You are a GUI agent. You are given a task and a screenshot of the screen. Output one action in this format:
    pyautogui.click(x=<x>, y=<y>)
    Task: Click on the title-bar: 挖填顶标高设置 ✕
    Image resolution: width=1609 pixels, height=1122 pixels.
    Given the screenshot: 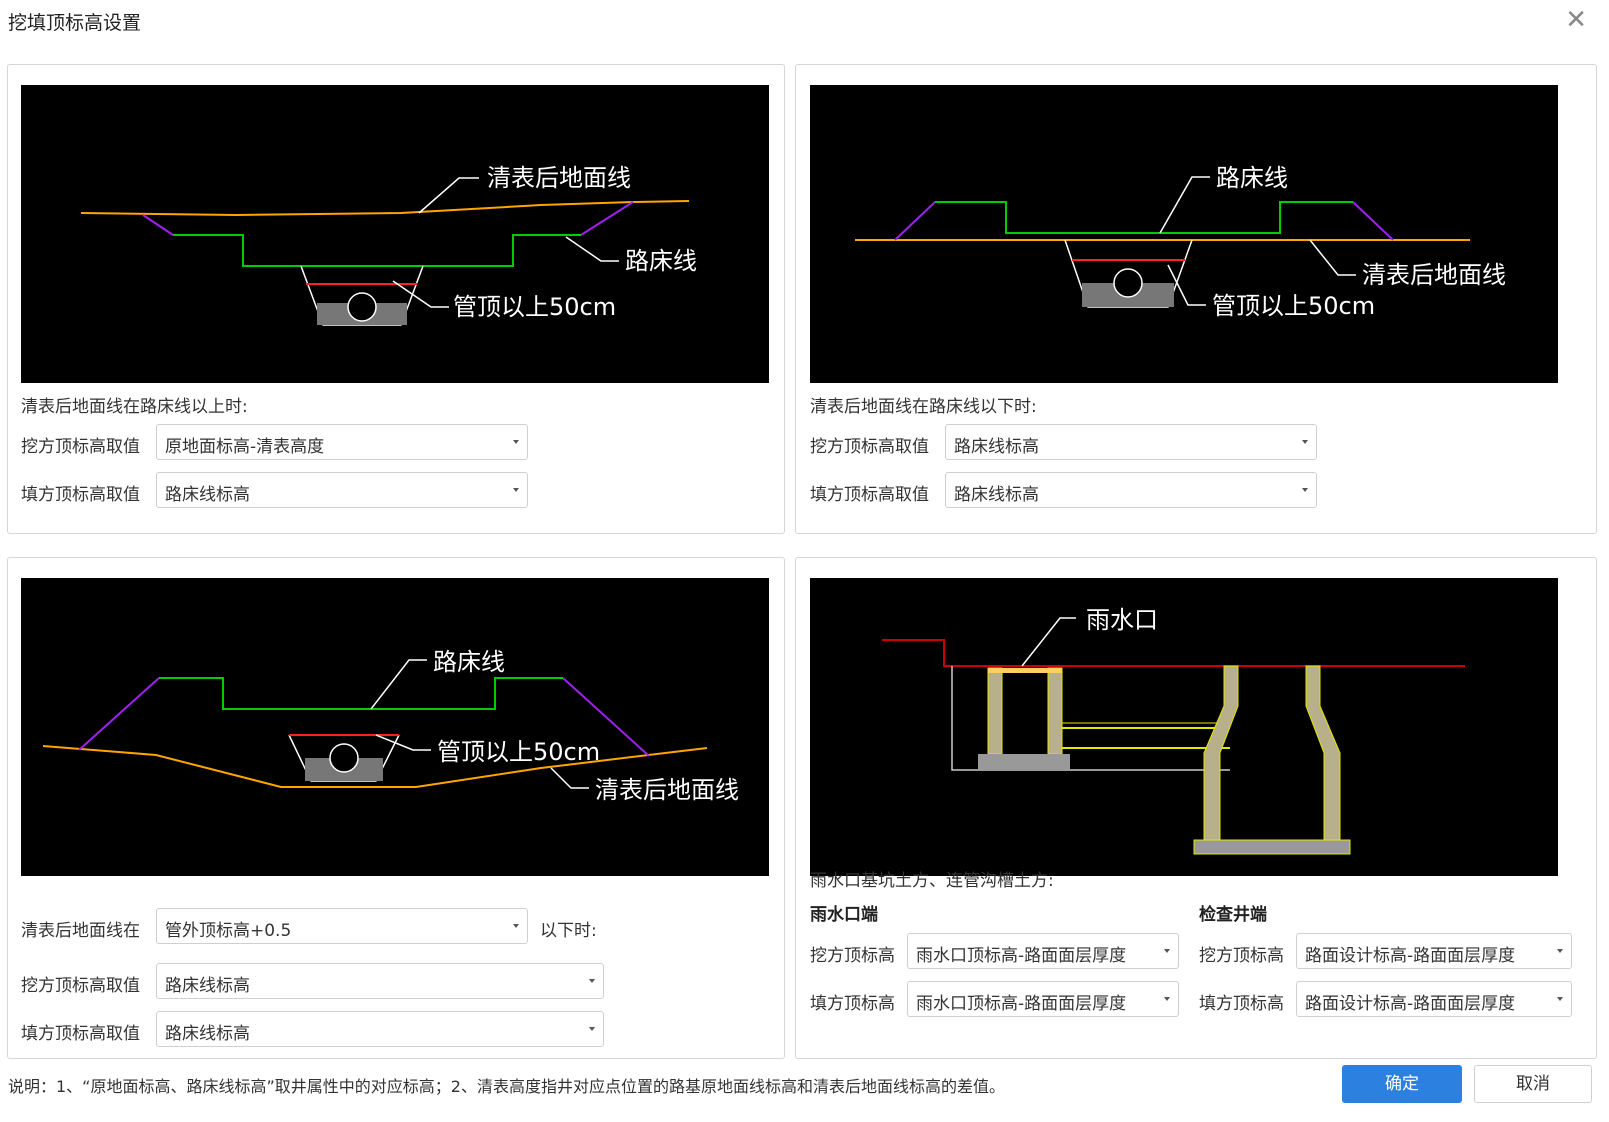 What is the action you would take?
    pyautogui.click(x=804, y=22)
    